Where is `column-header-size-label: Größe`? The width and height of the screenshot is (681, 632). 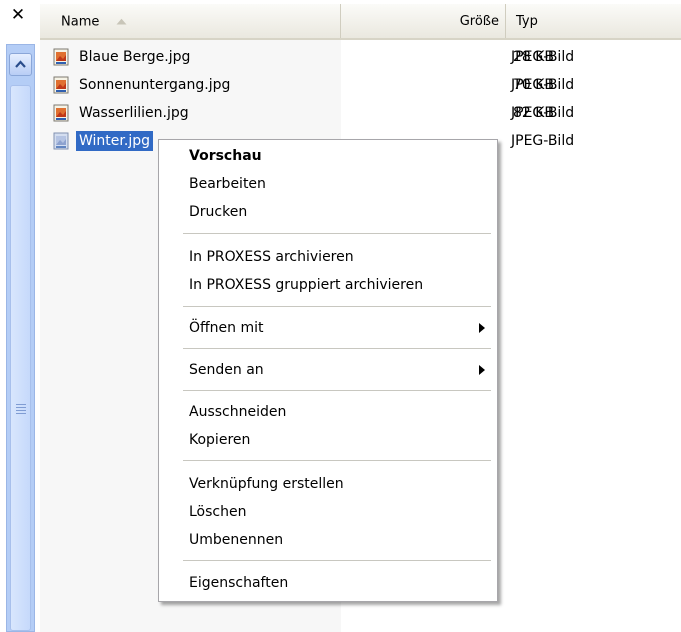 column-header-size-label: Größe is located at coordinates (479, 21).